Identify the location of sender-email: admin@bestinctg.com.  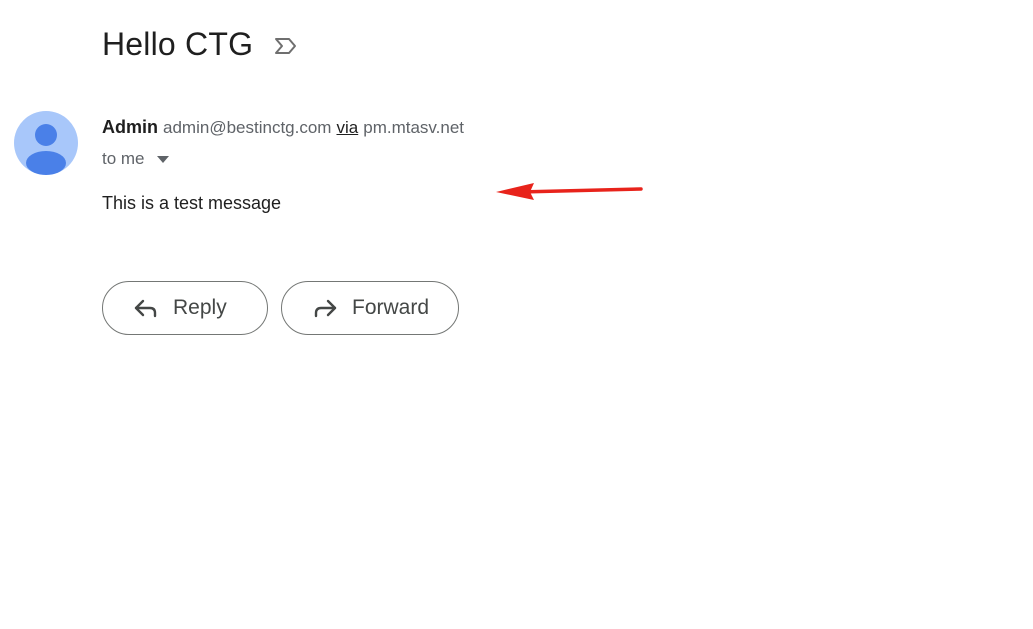
(247, 127).